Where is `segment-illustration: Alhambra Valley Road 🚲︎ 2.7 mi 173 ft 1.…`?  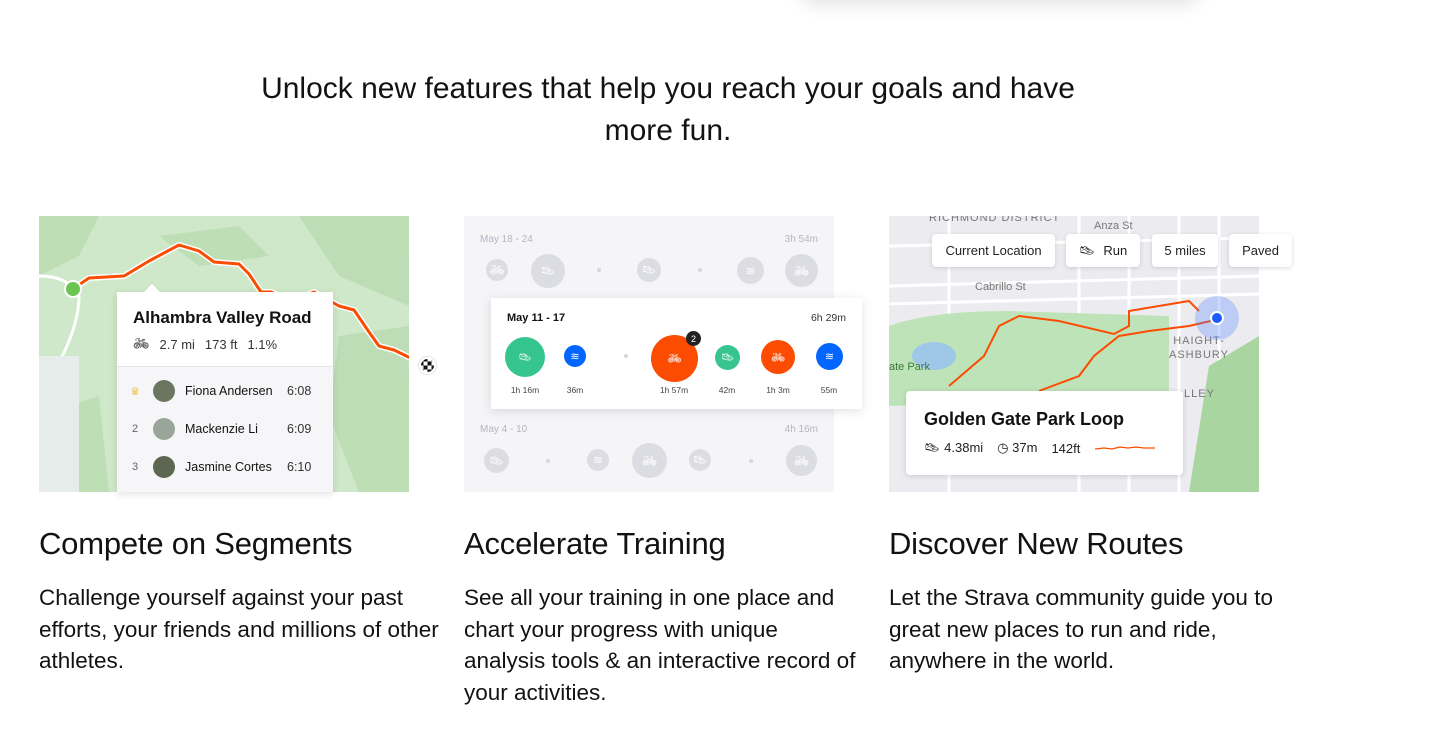 segment-illustration: Alhambra Valley Road 🚲︎ 2.7 mi 173 ft 1.… is located at coordinates (237, 354).